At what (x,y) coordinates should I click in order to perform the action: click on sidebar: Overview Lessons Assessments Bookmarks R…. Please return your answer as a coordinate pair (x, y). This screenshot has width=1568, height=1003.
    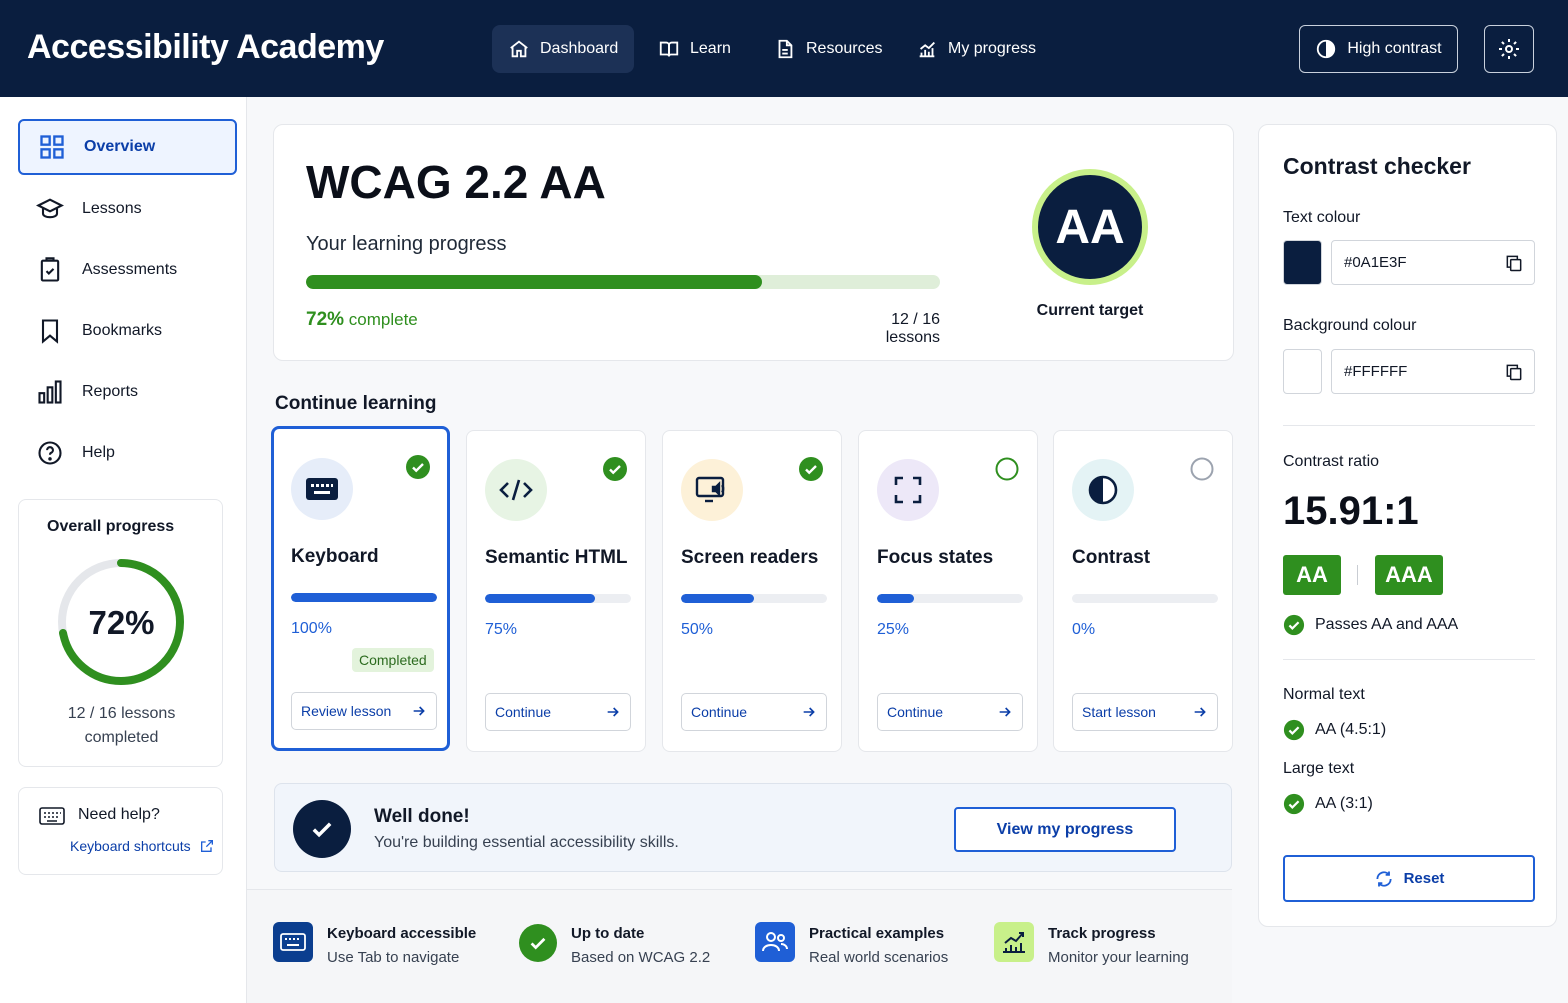
    Looking at the image, I should click on (123, 550).